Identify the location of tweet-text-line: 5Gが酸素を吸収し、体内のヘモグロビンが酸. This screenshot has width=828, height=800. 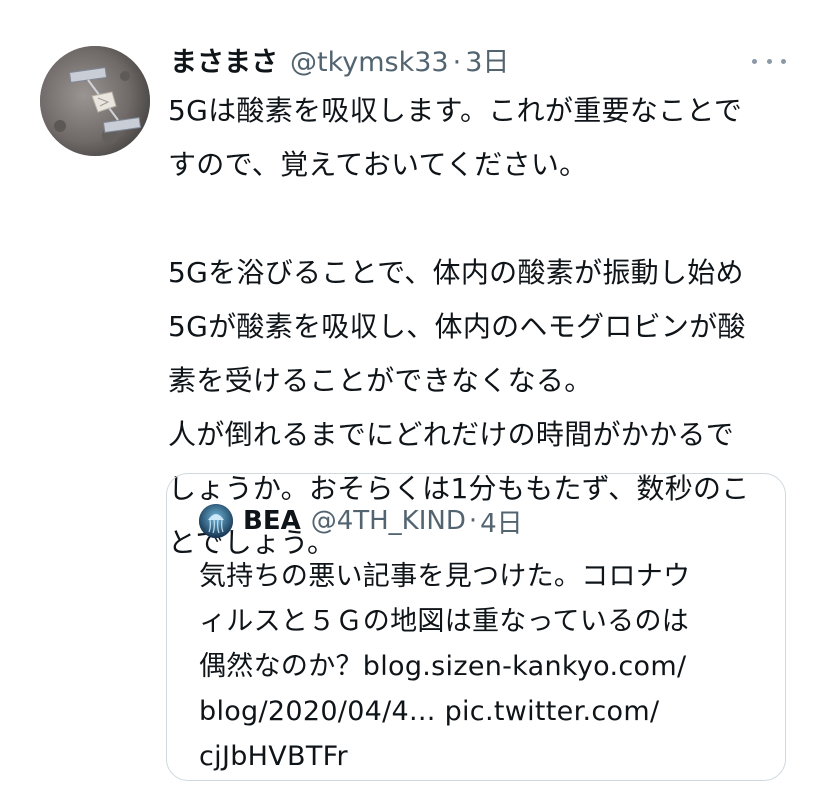
(457, 326).